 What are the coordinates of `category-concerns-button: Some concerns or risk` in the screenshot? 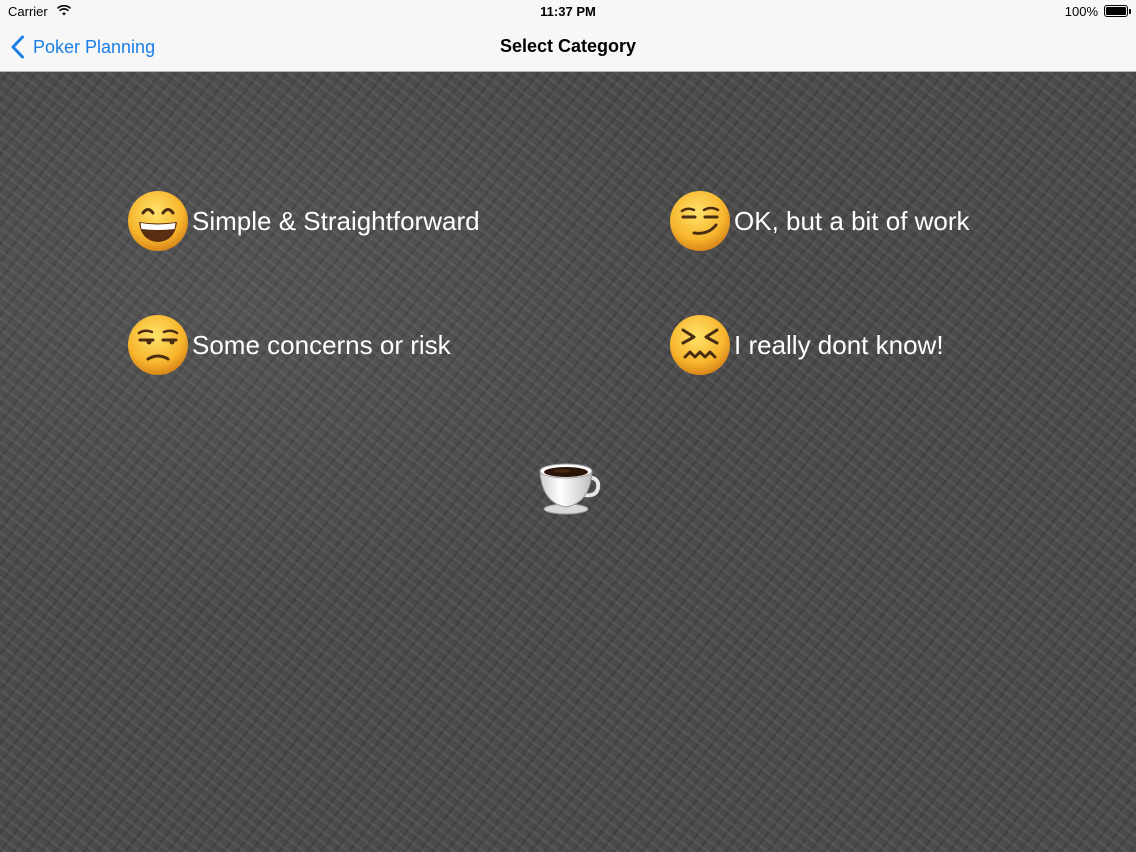 It's located at (288, 345).